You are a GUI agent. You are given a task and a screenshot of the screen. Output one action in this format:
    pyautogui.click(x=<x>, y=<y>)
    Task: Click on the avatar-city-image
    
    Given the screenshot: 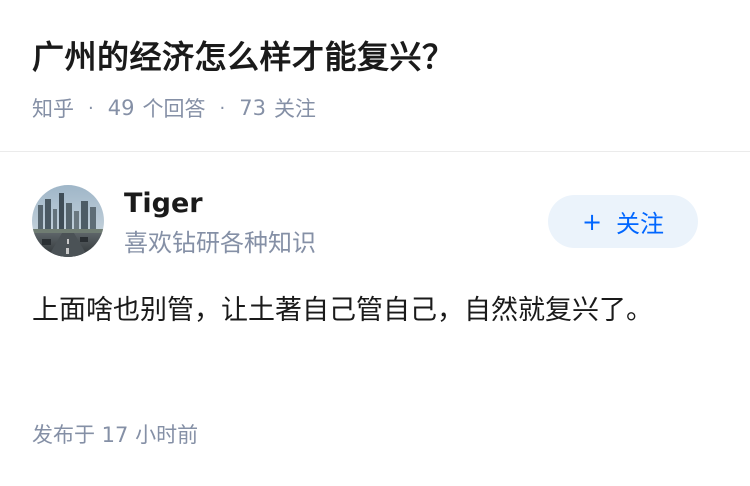 What is the action you would take?
    pyautogui.click(x=68, y=221)
    